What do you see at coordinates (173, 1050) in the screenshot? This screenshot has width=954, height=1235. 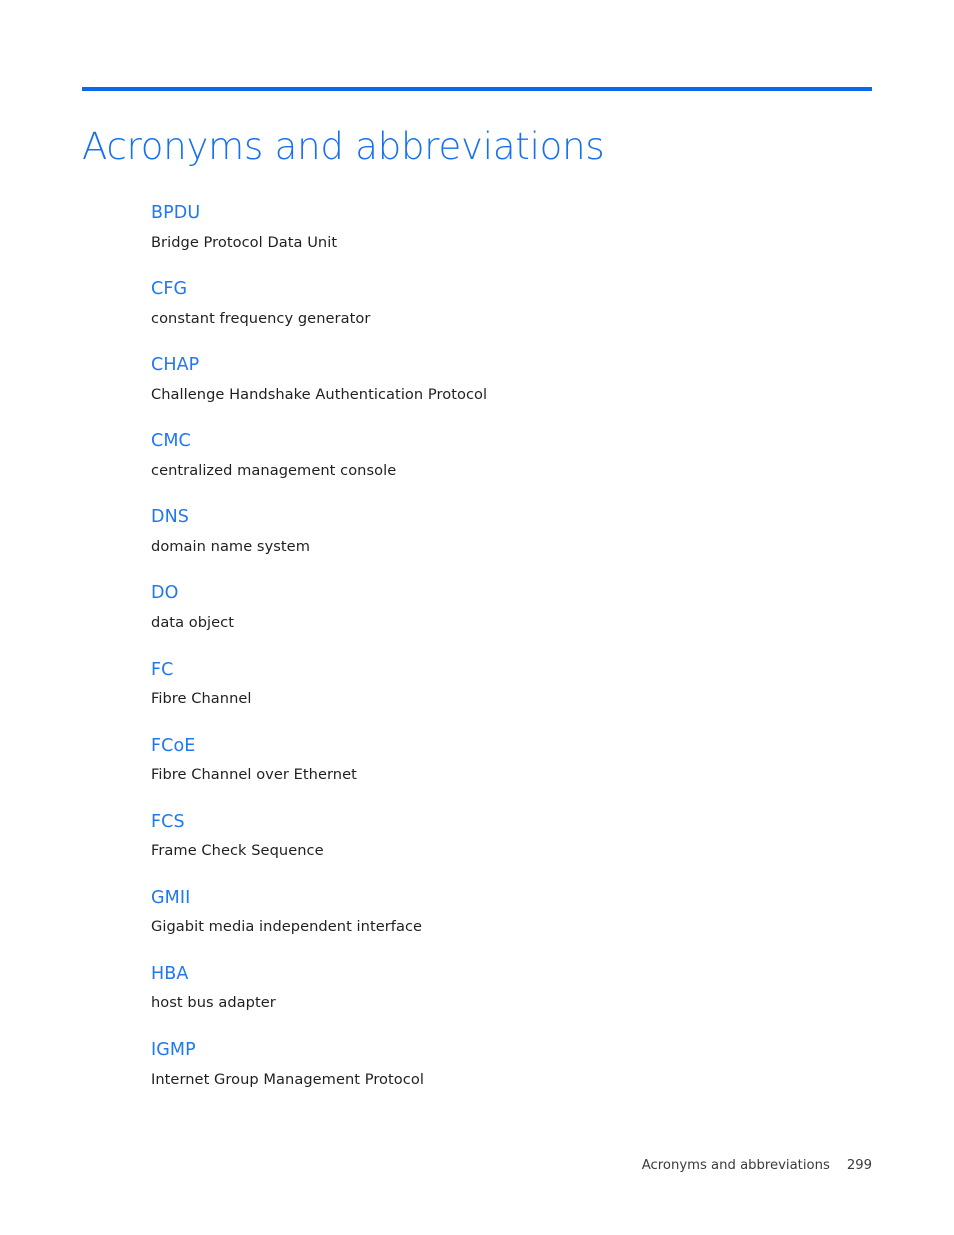 I see `glossary-term: IGMP` at bounding box center [173, 1050].